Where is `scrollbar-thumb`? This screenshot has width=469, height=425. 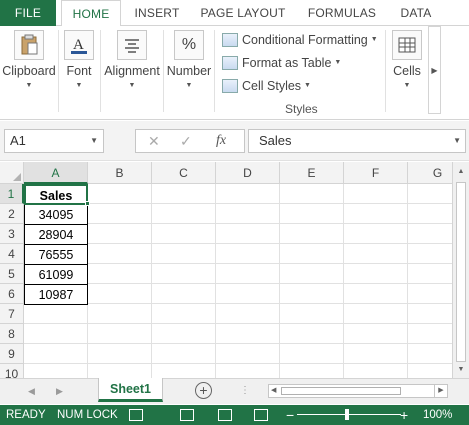
scrollbar-thumb is located at coordinates (461, 272).